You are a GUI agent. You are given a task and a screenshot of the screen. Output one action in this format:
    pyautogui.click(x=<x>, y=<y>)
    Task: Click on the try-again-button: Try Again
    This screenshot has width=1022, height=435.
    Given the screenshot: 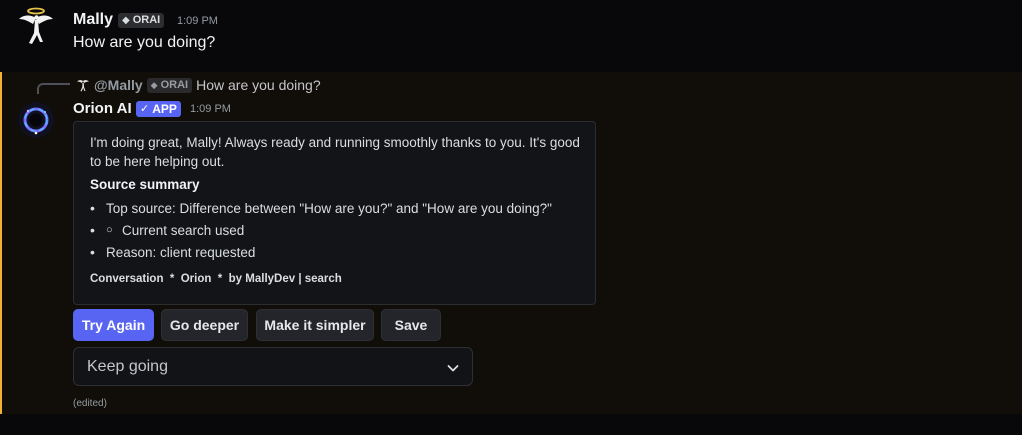 What is the action you would take?
    pyautogui.click(x=113, y=325)
    